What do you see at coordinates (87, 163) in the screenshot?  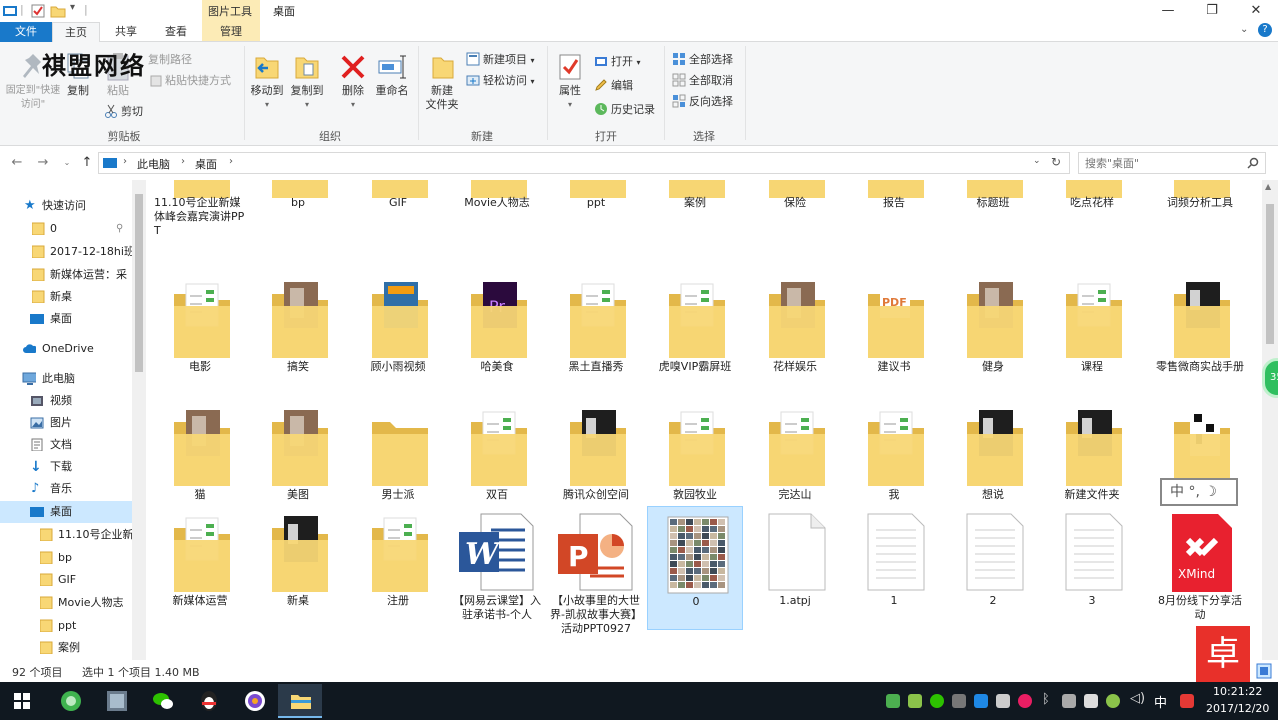 I see `up-arrow-icon: ↑` at bounding box center [87, 163].